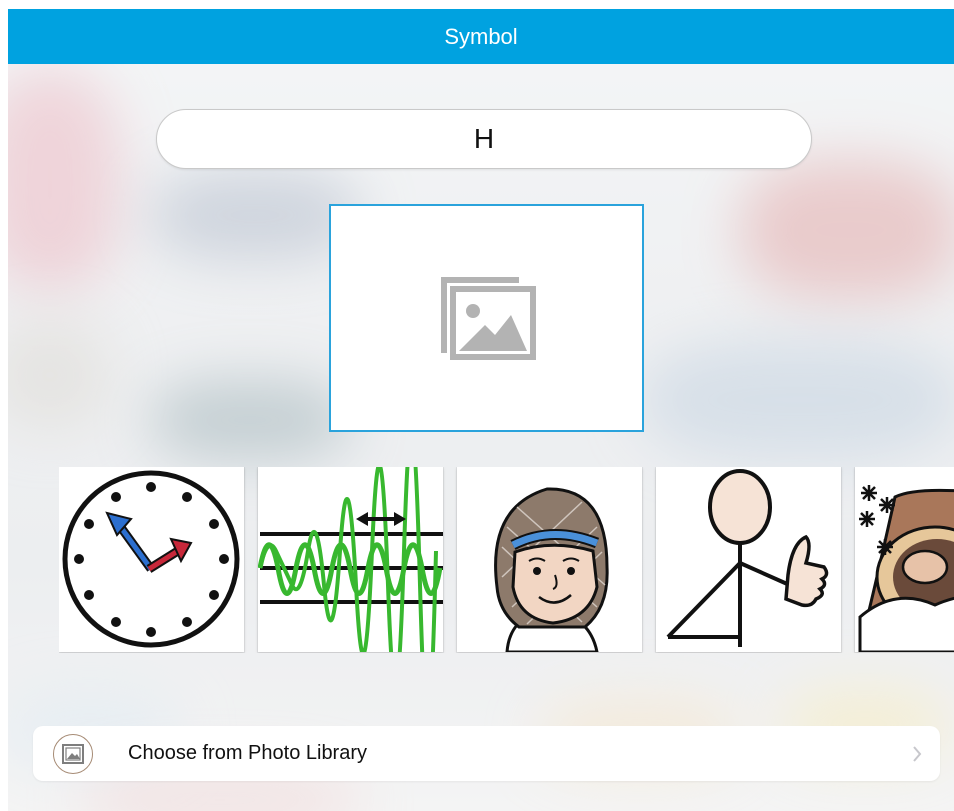 This screenshot has height=811, width=954. I want to click on symbol-tile-thumbs-up, so click(748, 559).